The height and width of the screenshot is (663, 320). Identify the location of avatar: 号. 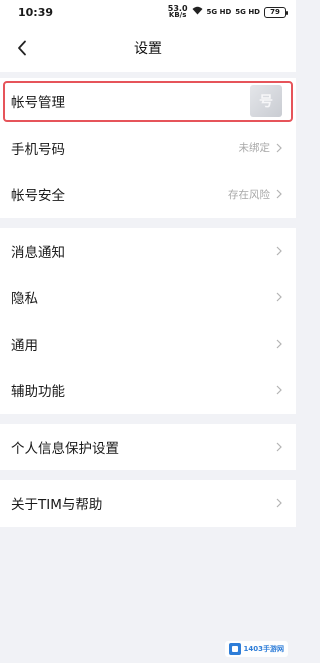
(266, 101).